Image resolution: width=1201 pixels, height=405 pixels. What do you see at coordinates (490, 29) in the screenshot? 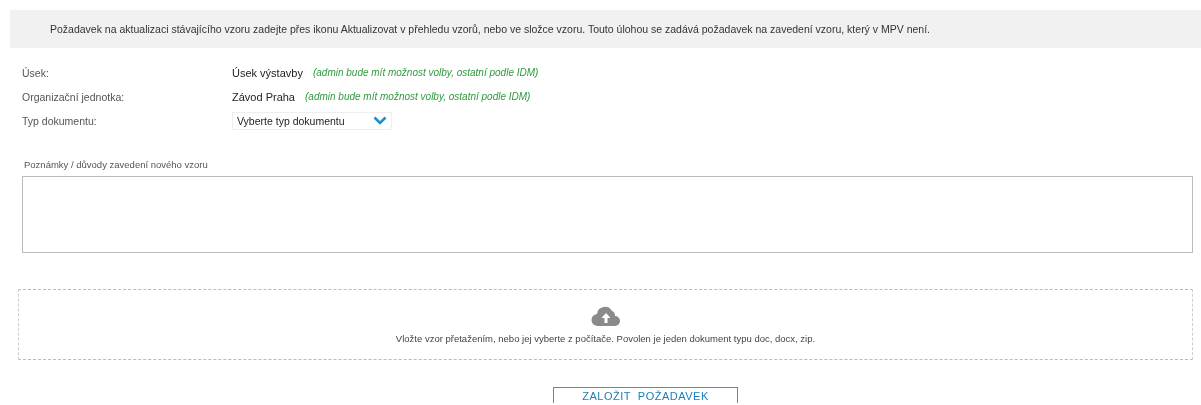
I see `info-text: Požadavek na aktualizaci stávajícího vzoru zadejte přes ikonu Aktualizovat v přehledu vzorů, nebo ve složce vzoru. Touto úlohou se zadává požadavek na zavedení vzoru, který v MPV není.` at bounding box center [490, 29].